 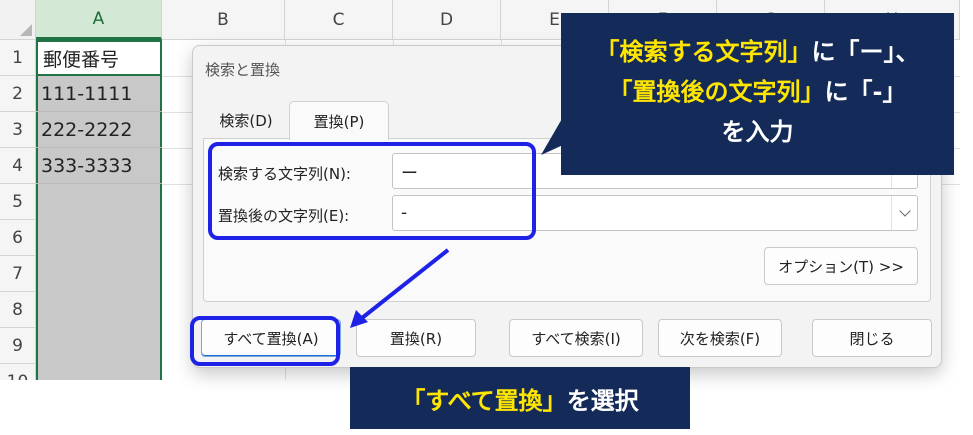 I want to click on callout-pointer, so click(x=552, y=136).